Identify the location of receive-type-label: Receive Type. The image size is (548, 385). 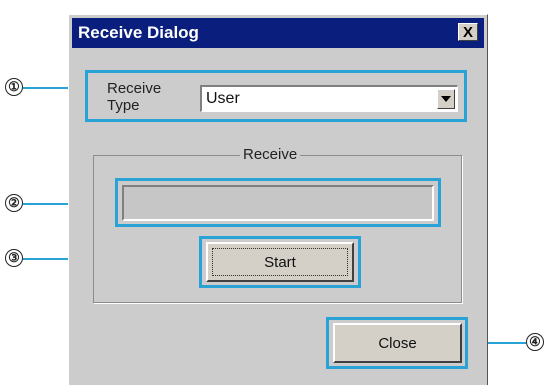
(134, 97).